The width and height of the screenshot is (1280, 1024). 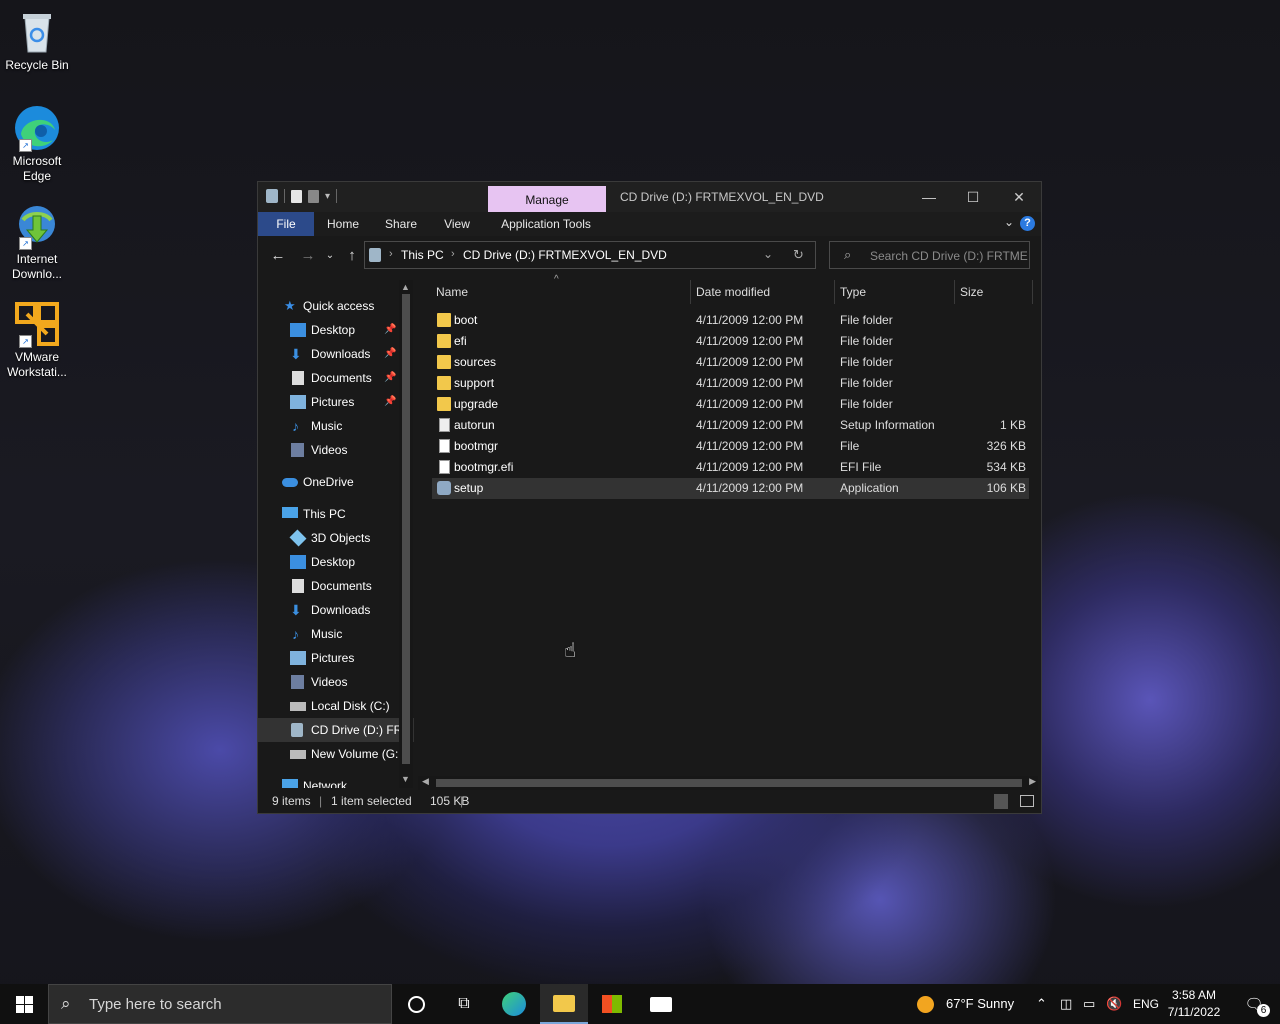 What do you see at coordinates (336, 538) in the screenshot?
I see `nav-3d-objects: 3D Objects` at bounding box center [336, 538].